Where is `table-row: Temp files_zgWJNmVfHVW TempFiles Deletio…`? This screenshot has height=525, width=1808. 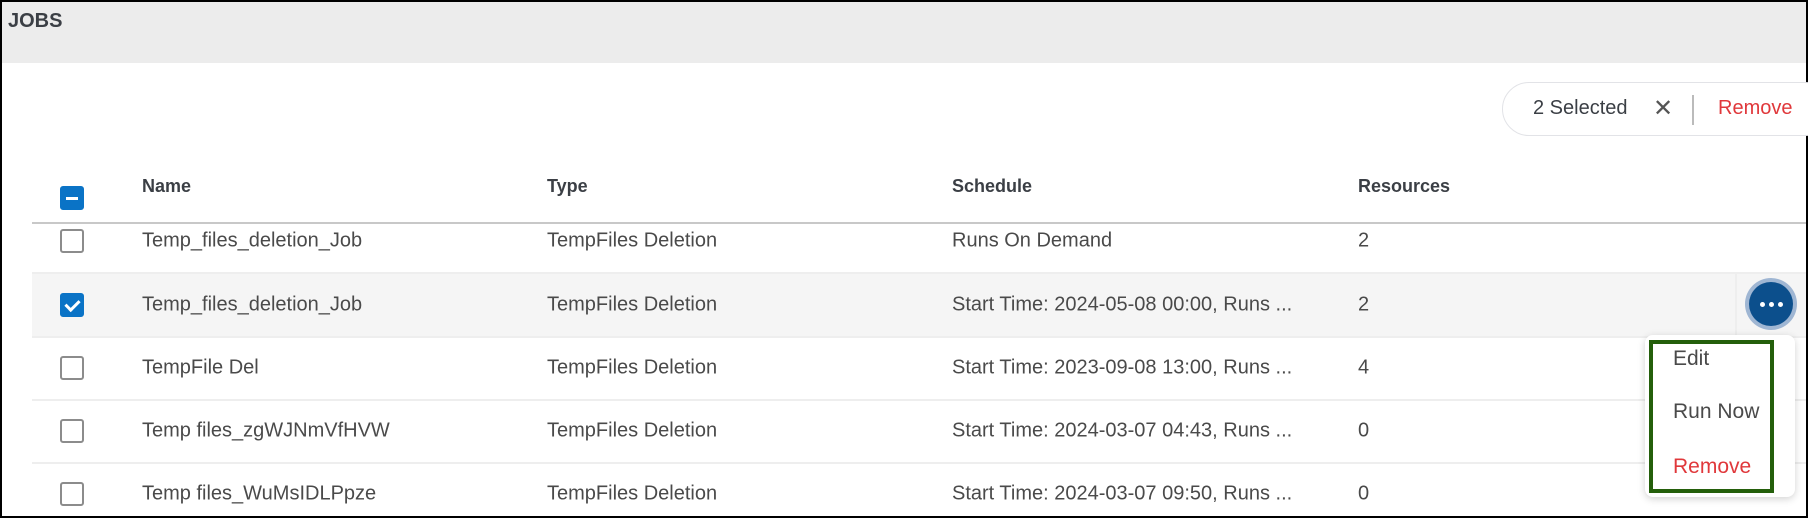
table-row: Temp files_zgWJNmVfHVW TempFiles Deletio… is located at coordinates (919, 432).